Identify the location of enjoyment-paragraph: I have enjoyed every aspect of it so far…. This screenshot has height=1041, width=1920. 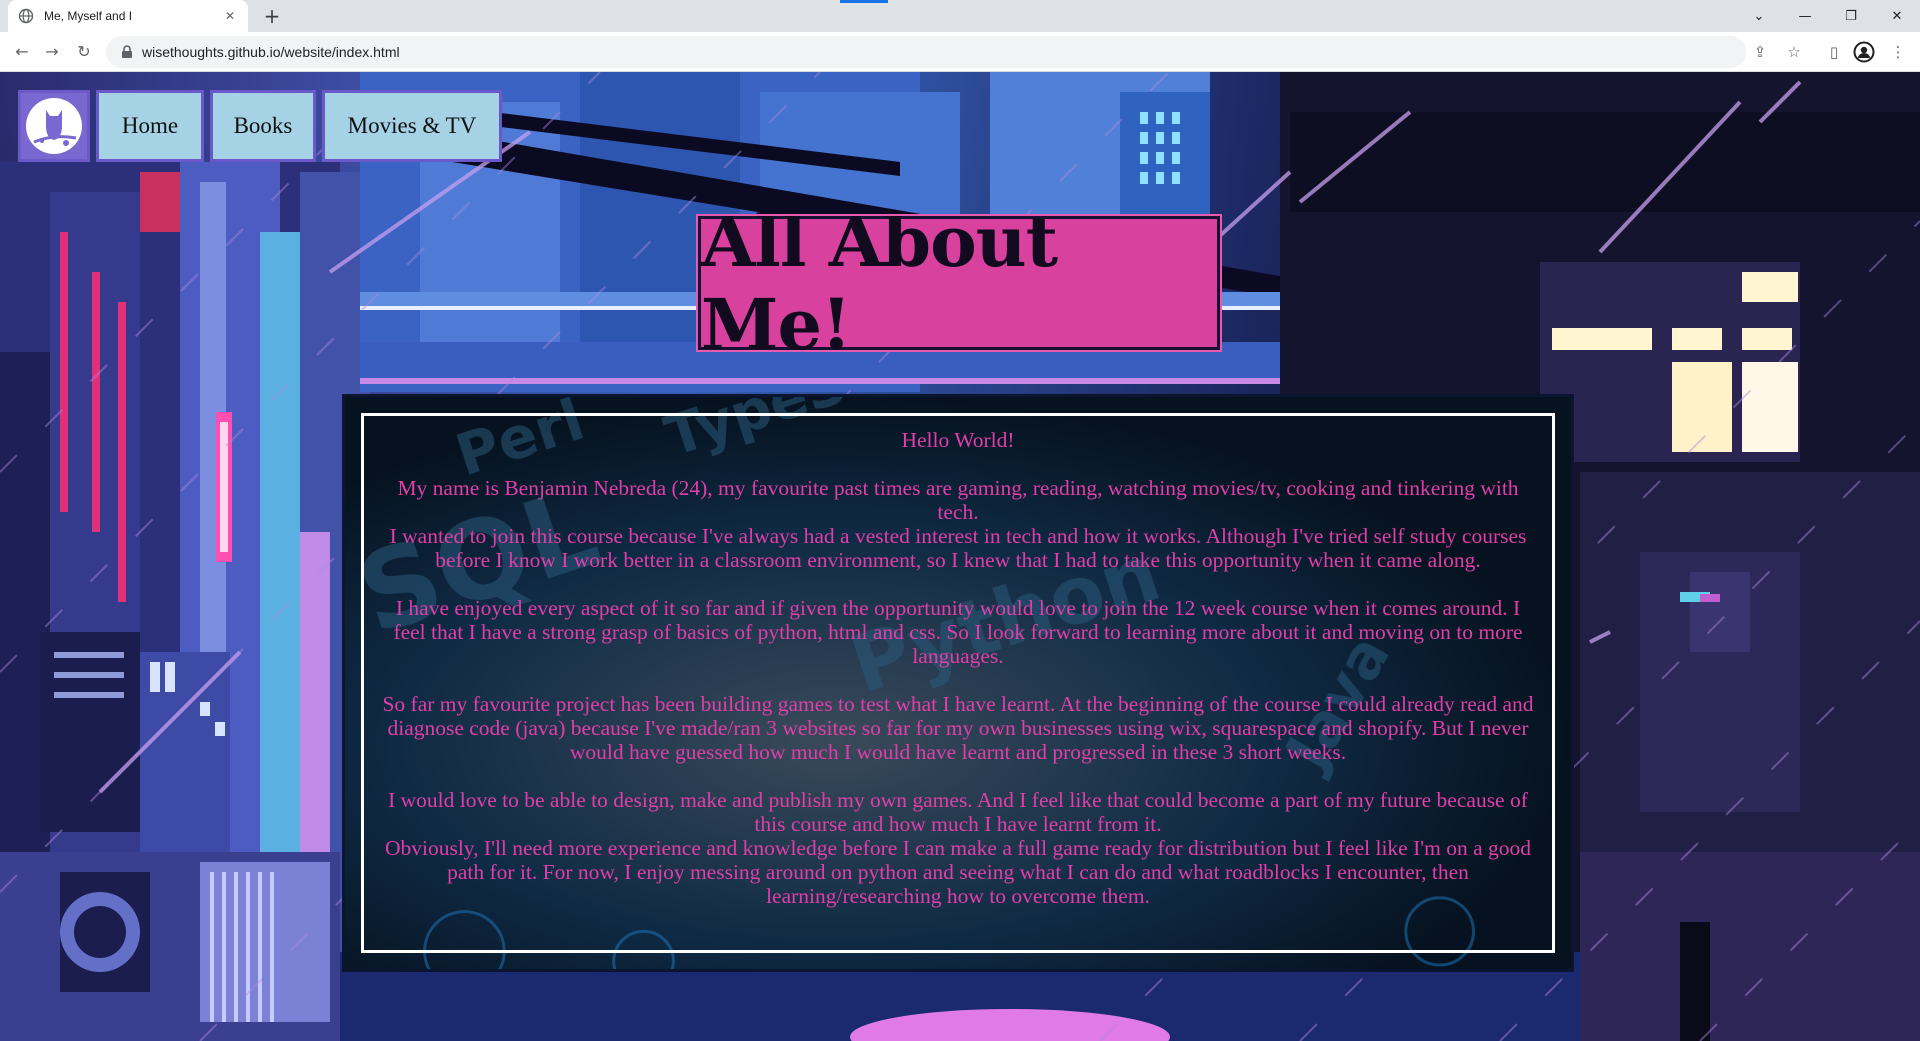
(958, 632).